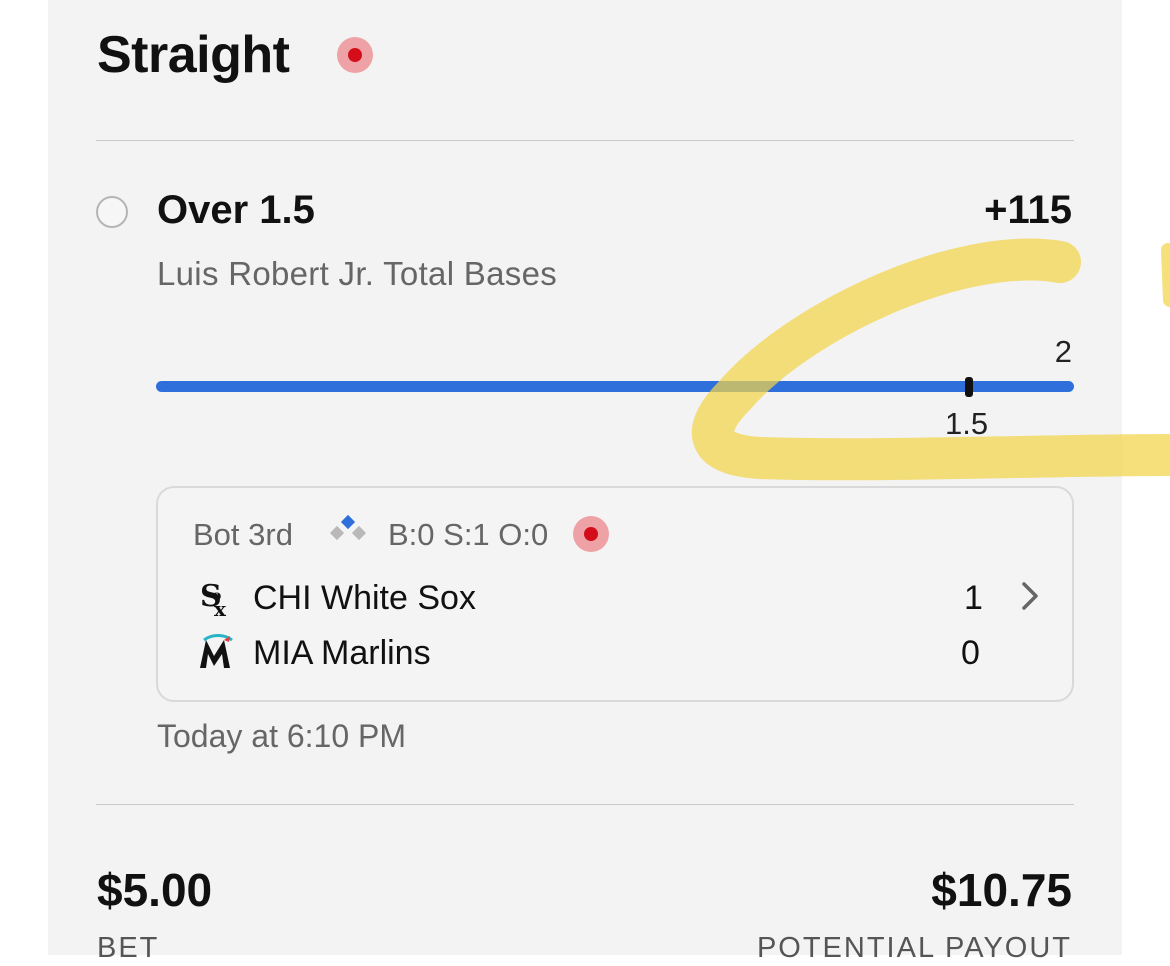 Image resolution: width=1170 pixels, height=966 pixels. I want to click on selection-title: Over 1.5, so click(236, 210).